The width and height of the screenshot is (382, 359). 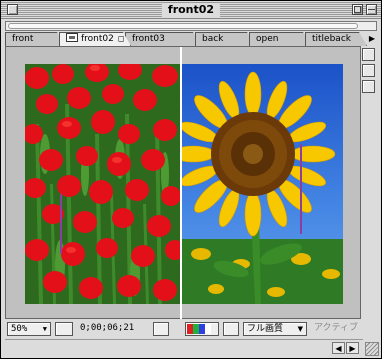 I want to click on time-navigator, so click(x=191, y=26).